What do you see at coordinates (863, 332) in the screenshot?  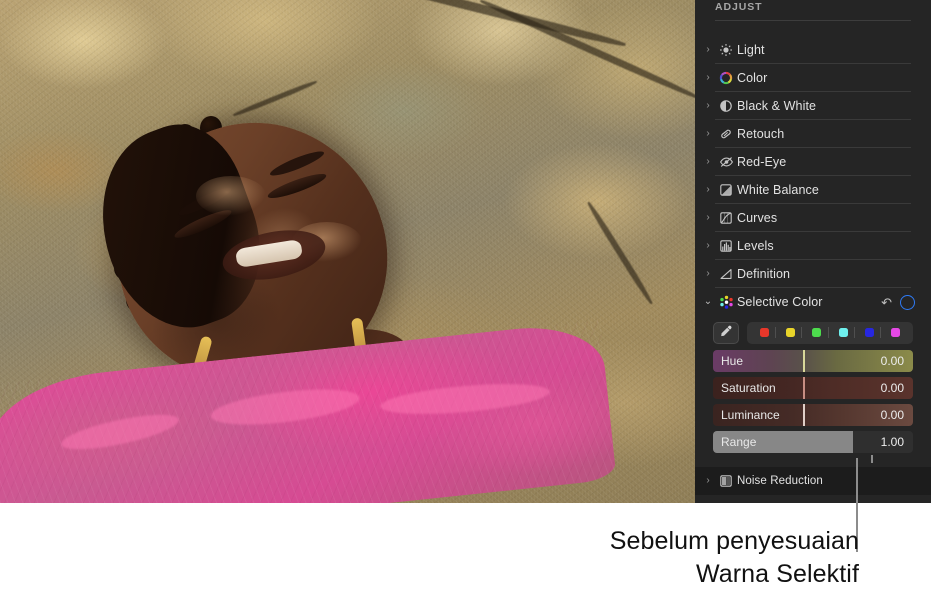 I see `swatch-blue` at bounding box center [863, 332].